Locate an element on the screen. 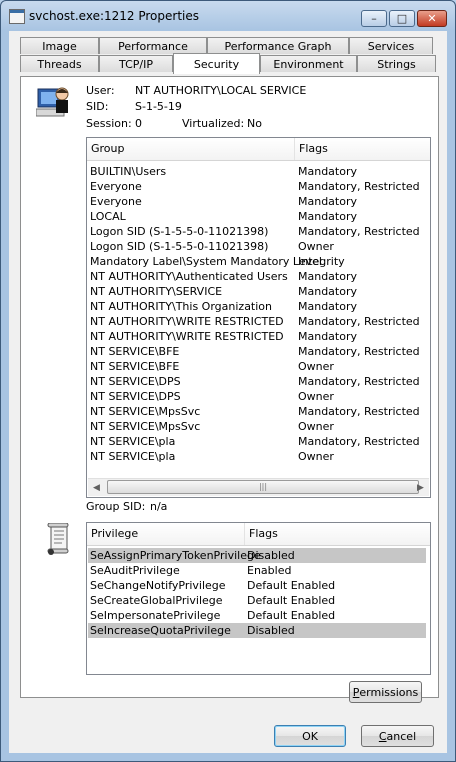 The image size is (456, 762). group-sid-value: n/a is located at coordinates (159, 506).